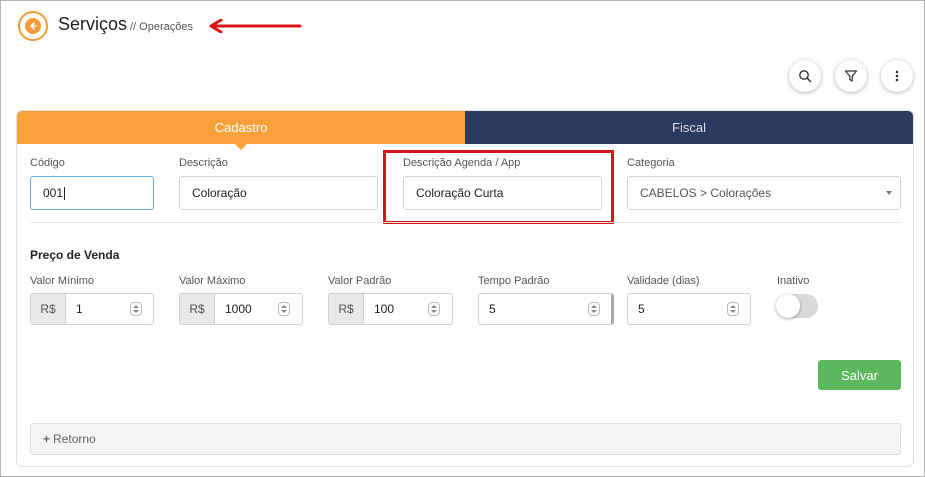  I want to click on more-options-button, so click(897, 76).